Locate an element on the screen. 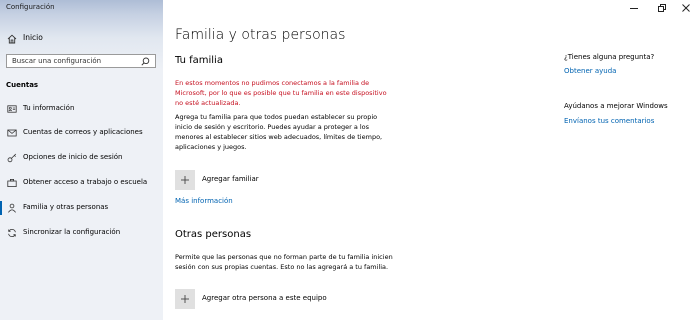 Image resolution: width=700 pixels, height=320 pixels. search-input: Buscar una configuración is located at coordinates (81, 61).